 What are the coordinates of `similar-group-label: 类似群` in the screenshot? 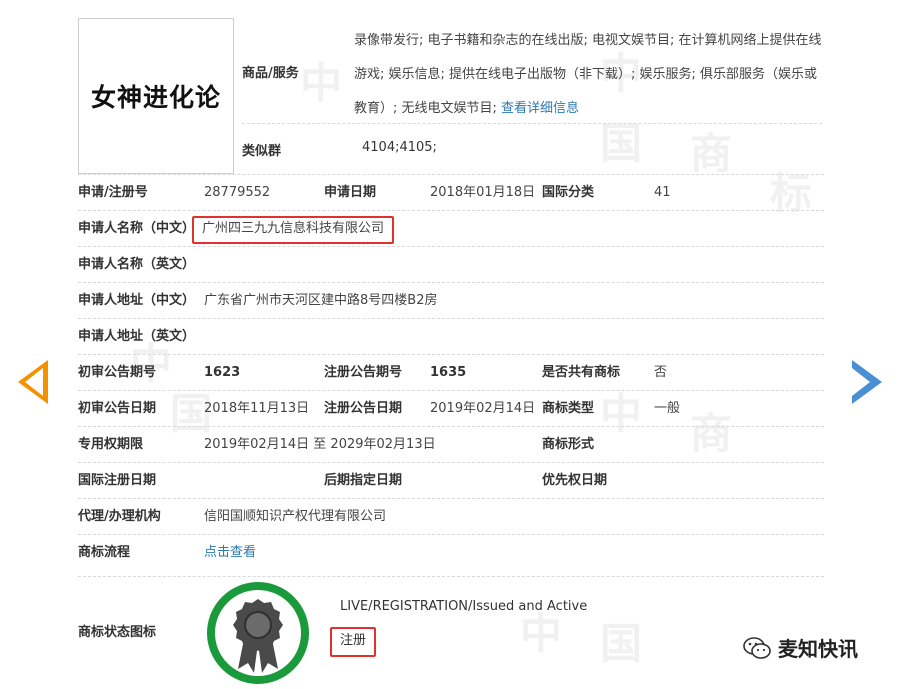 It's located at (262, 151).